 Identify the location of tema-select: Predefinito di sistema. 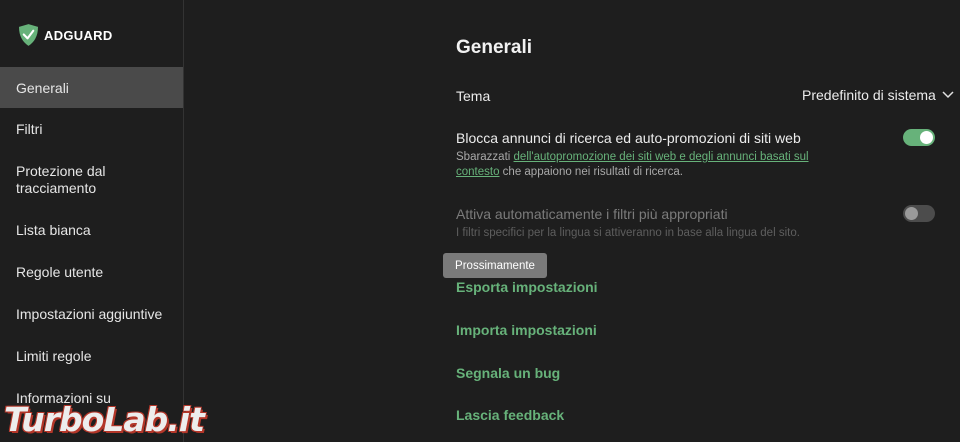
(878, 95).